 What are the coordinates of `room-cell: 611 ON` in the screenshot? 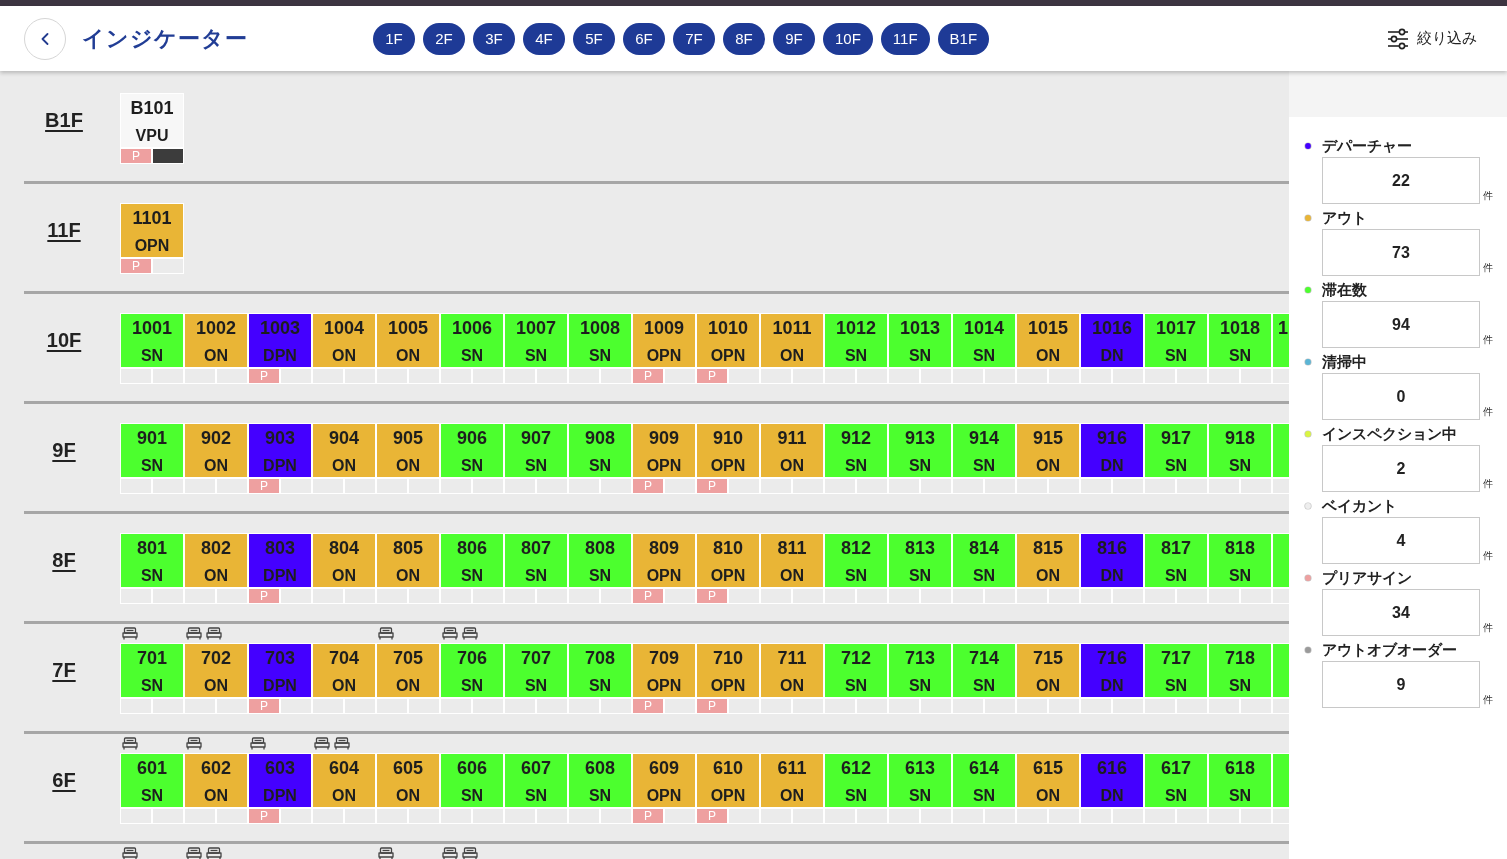 It's located at (792, 780).